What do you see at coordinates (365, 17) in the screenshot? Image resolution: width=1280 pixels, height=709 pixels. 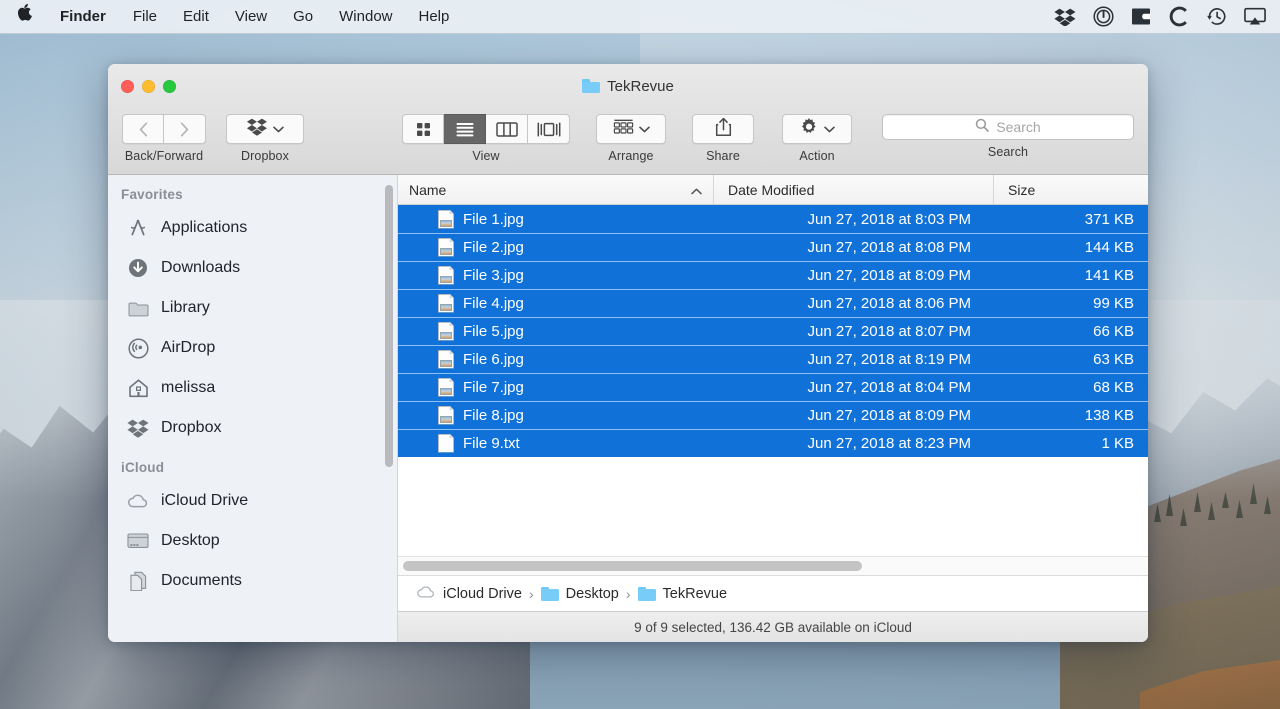 I see `menu-item-window: Window` at bounding box center [365, 17].